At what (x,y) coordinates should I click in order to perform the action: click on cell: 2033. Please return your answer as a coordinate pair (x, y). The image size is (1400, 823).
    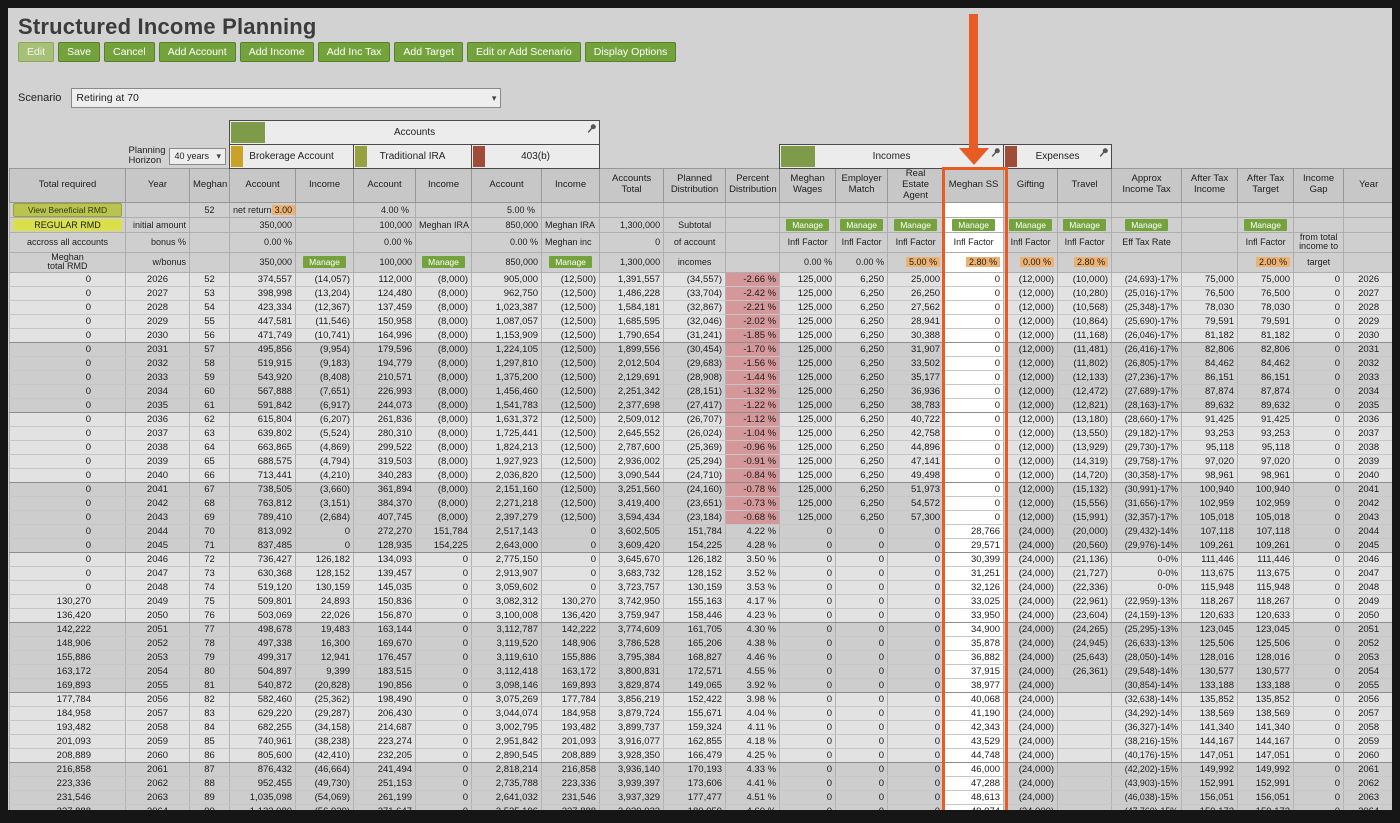
    Looking at the image, I should click on (157, 377).